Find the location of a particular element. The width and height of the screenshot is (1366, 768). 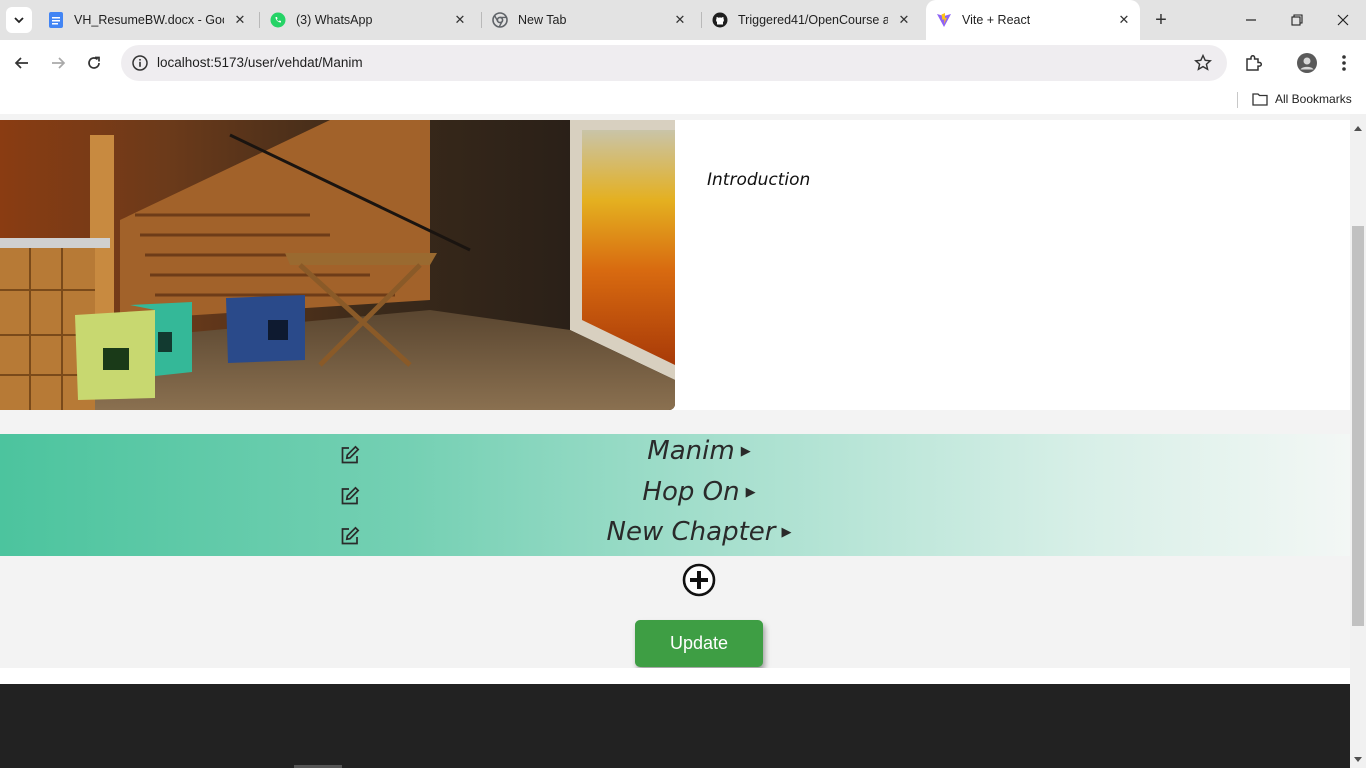

scrollbar-thumb is located at coordinates (1358, 426).